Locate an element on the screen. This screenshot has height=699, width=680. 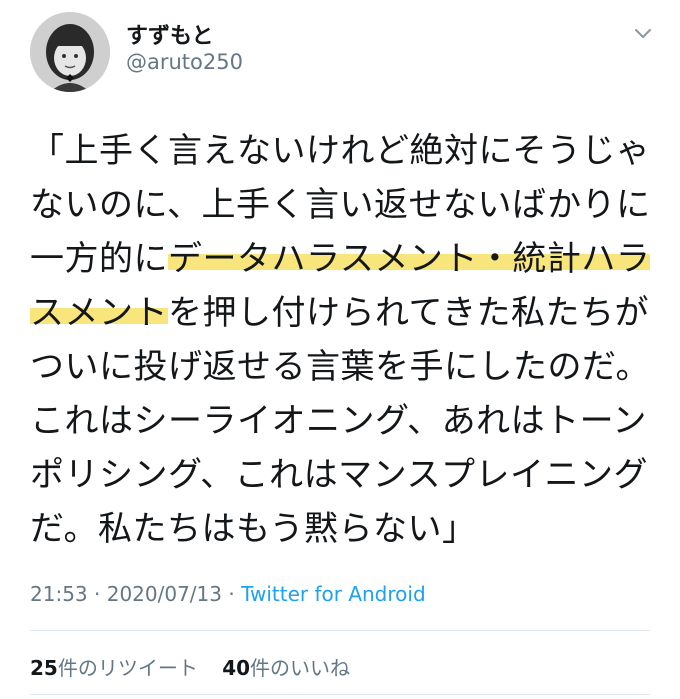
tweet-line: だ。私たちはもう黙らない」 is located at coordinates (253, 529).